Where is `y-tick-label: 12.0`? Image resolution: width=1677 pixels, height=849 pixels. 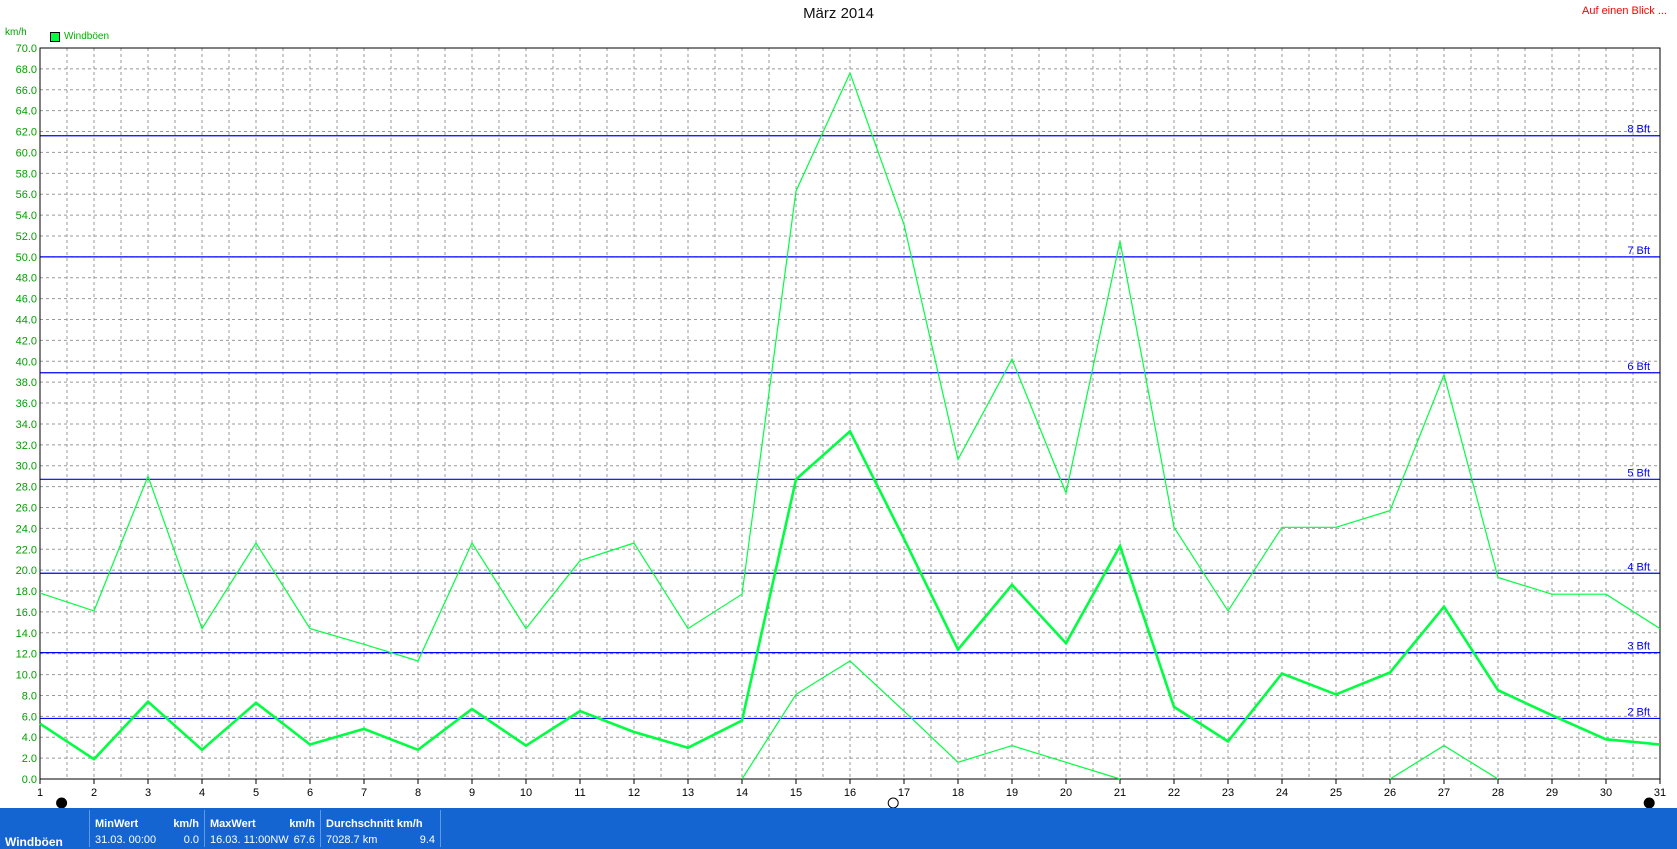 y-tick-label: 12.0 is located at coordinates (26, 655).